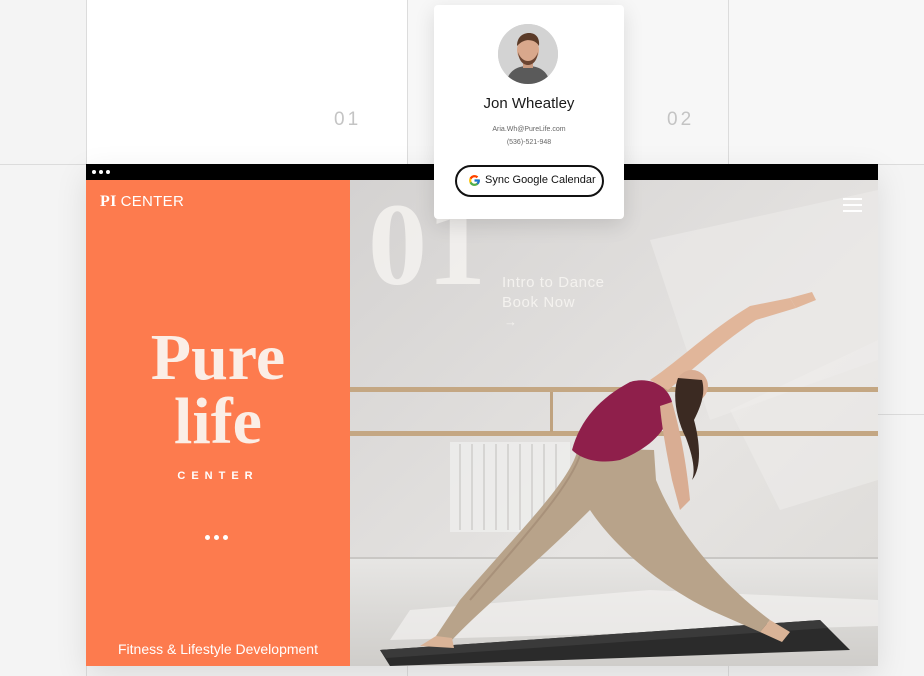  I want to click on hero-title-line: Pure, so click(218, 357).